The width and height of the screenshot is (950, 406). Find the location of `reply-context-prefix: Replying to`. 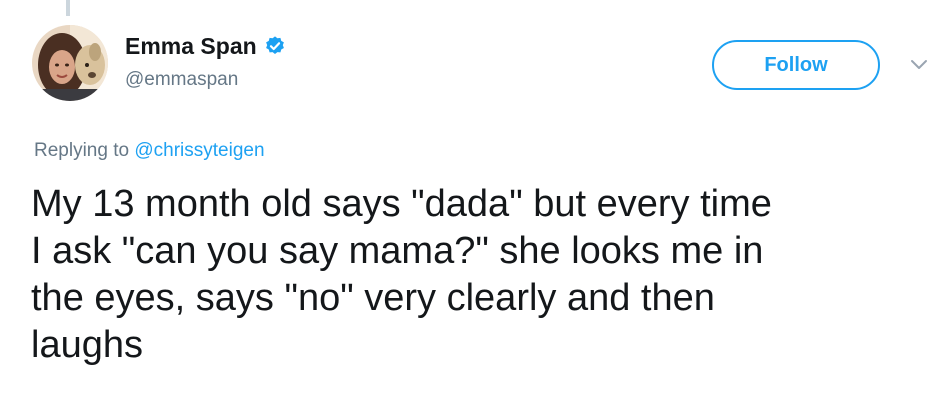

reply-context-prefix: Replying to is located at coordinates (84, 150).